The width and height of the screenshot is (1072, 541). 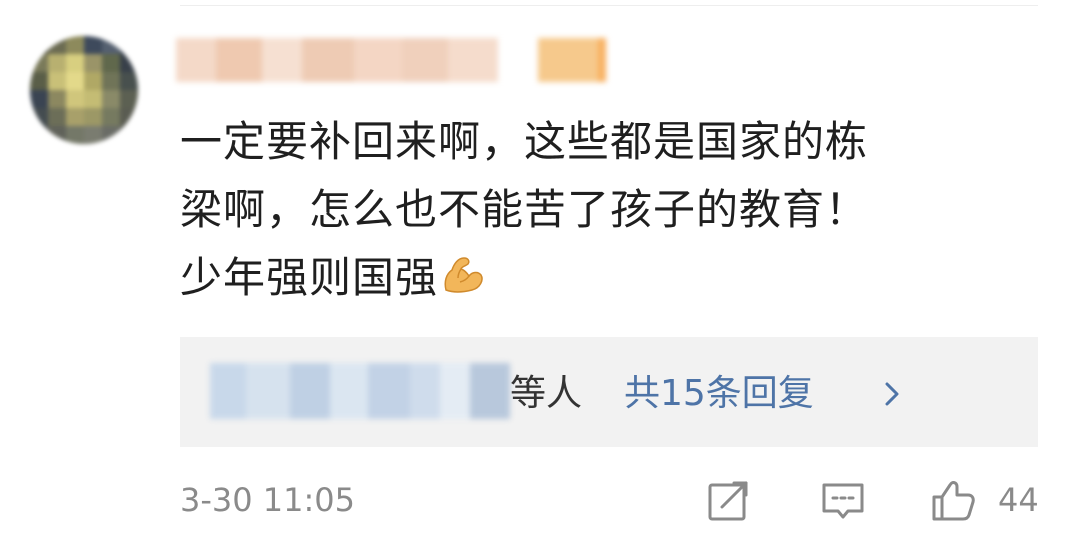 What do you see at coordinates (609, 5) in the screenshot?
I see `divider` at bounding box center [609, 5].